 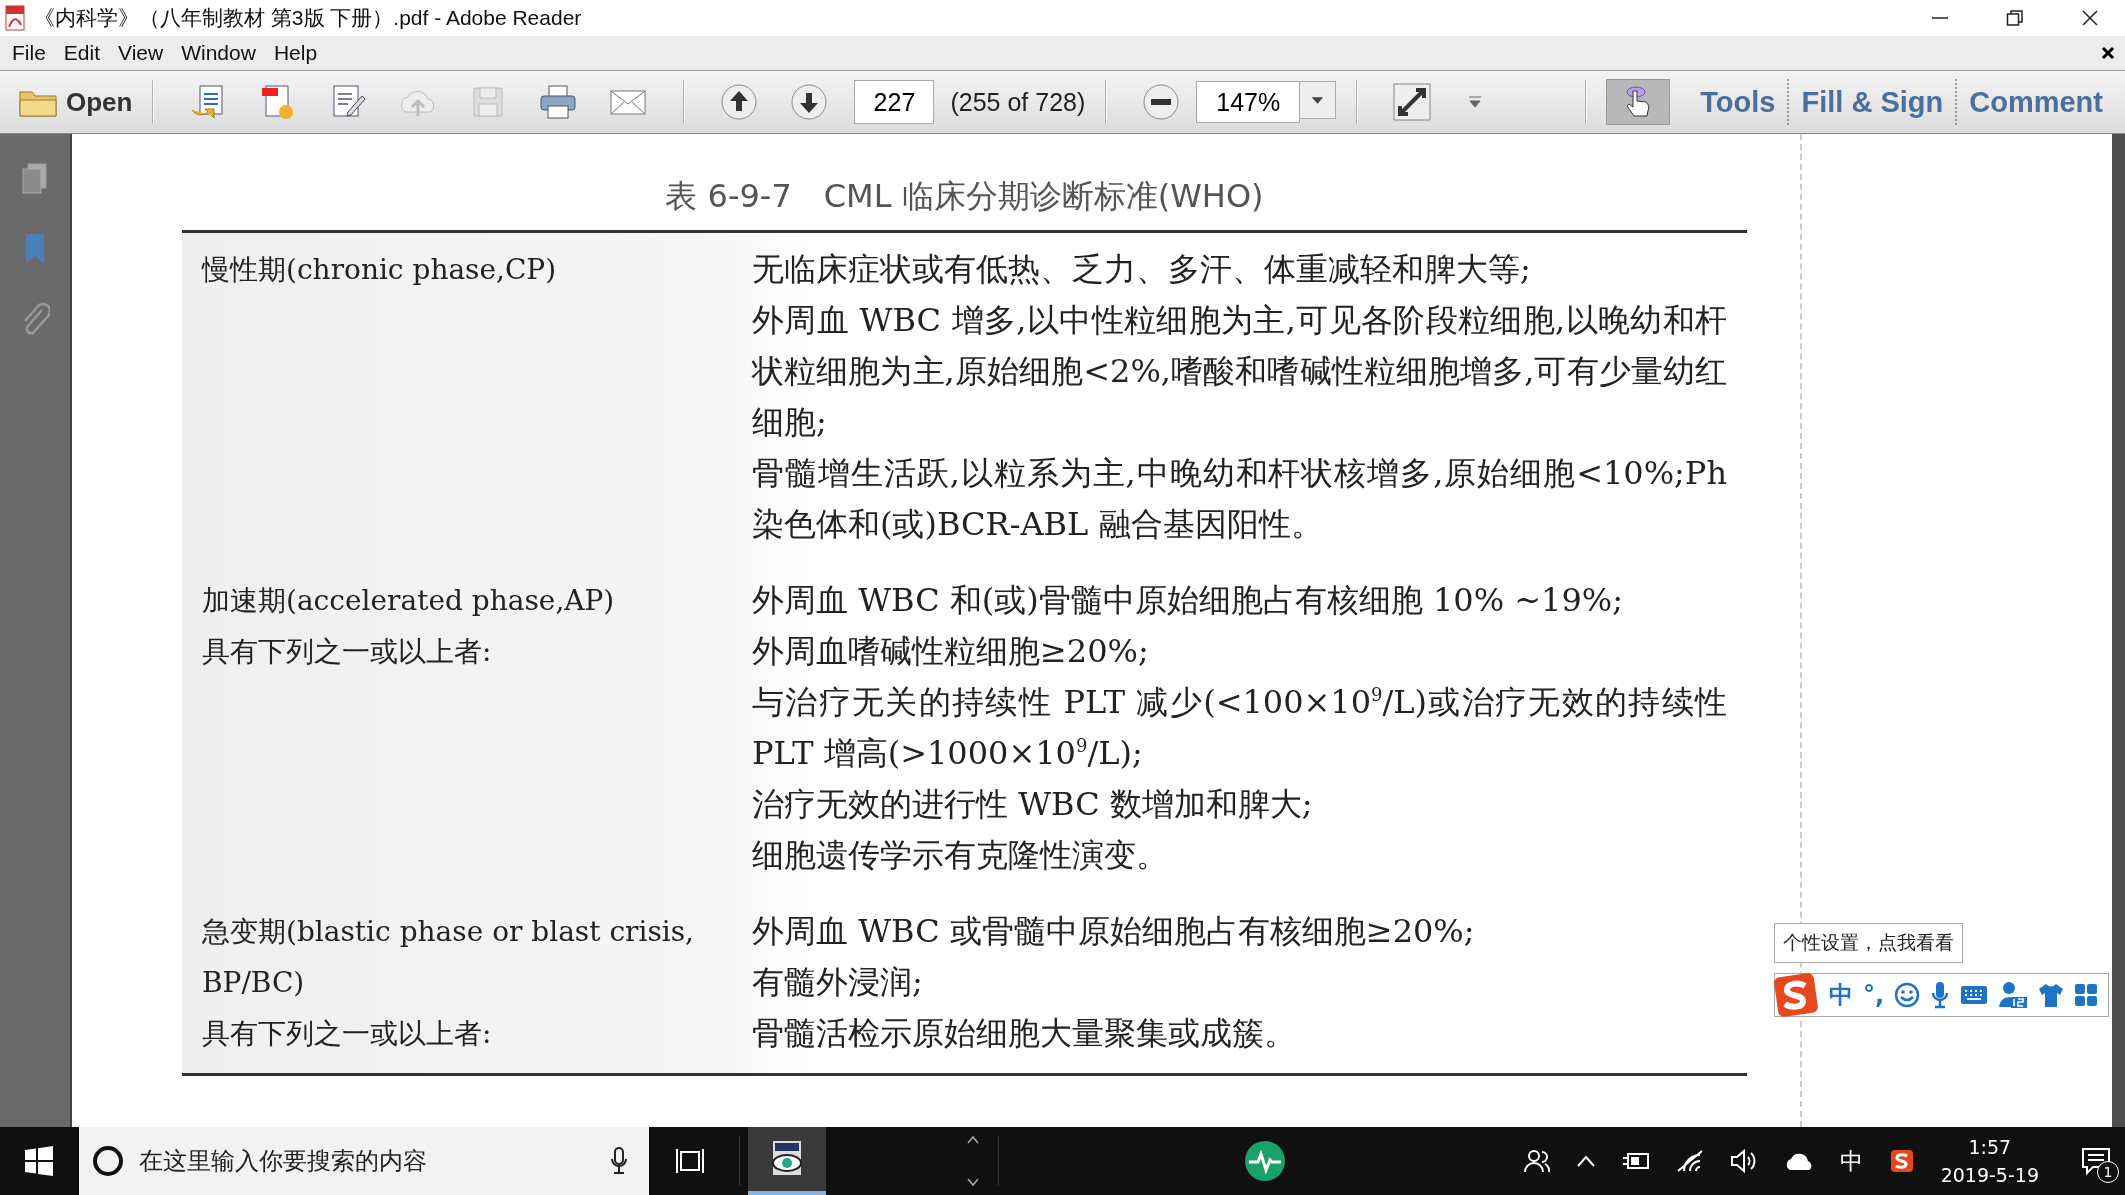 I want to click on tooltip: 个性设置，点我看看, so click(x=1868, y=943).